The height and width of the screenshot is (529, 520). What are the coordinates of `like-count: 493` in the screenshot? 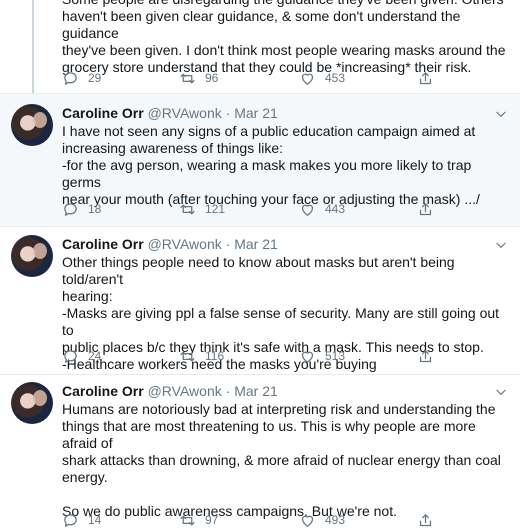 It's located at (335, 520).